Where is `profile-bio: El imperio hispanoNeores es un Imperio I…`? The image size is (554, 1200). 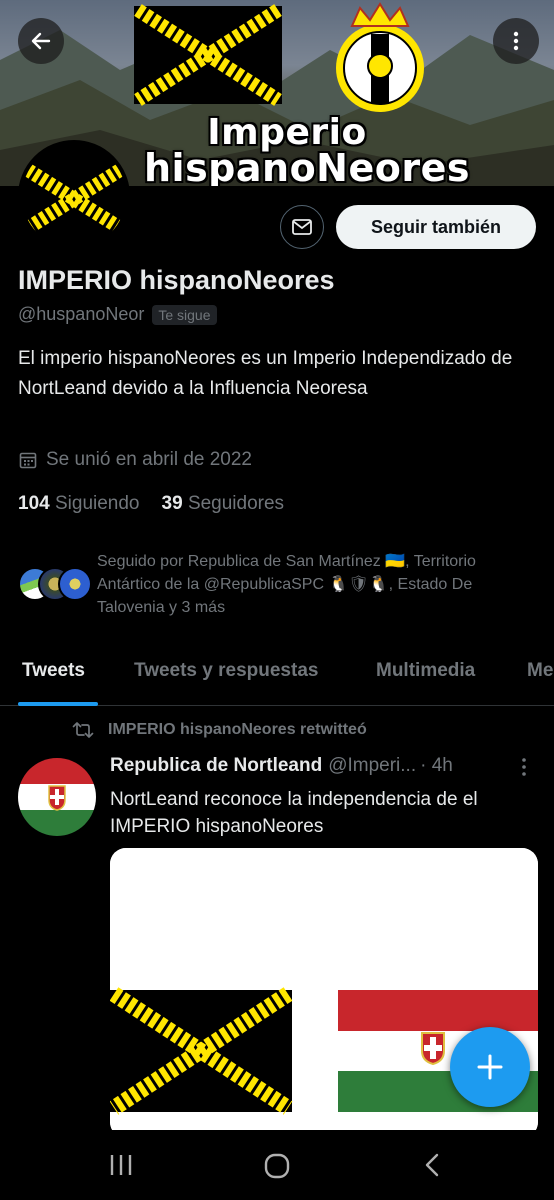
profile-bio: El imperio hispanoNeores es un Imperio I… is located at coordinates (265, 373).